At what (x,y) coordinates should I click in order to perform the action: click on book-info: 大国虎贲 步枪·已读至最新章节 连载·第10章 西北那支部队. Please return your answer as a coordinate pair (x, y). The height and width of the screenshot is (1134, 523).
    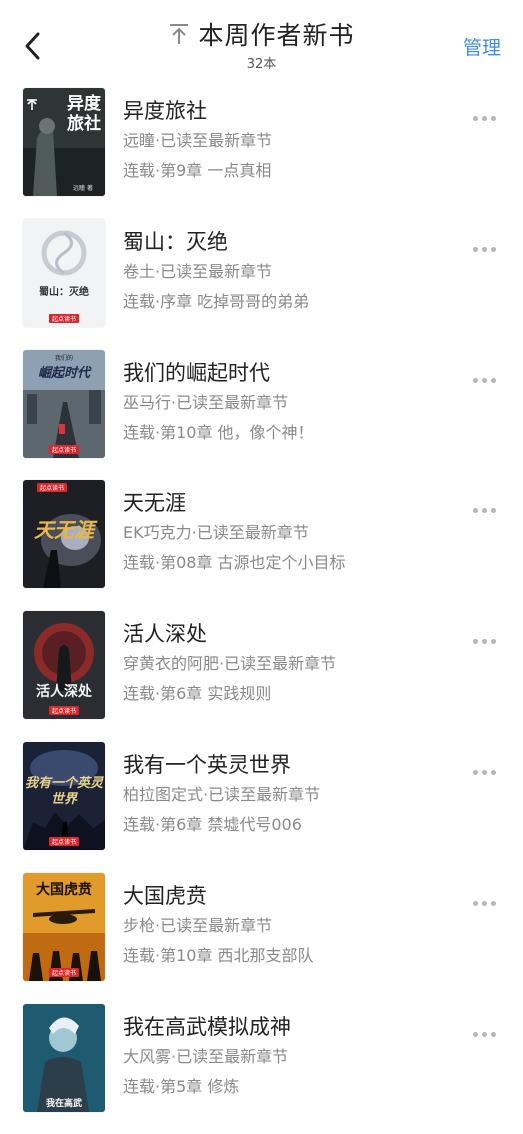
    Looking at the image, I should click on (218, 926).